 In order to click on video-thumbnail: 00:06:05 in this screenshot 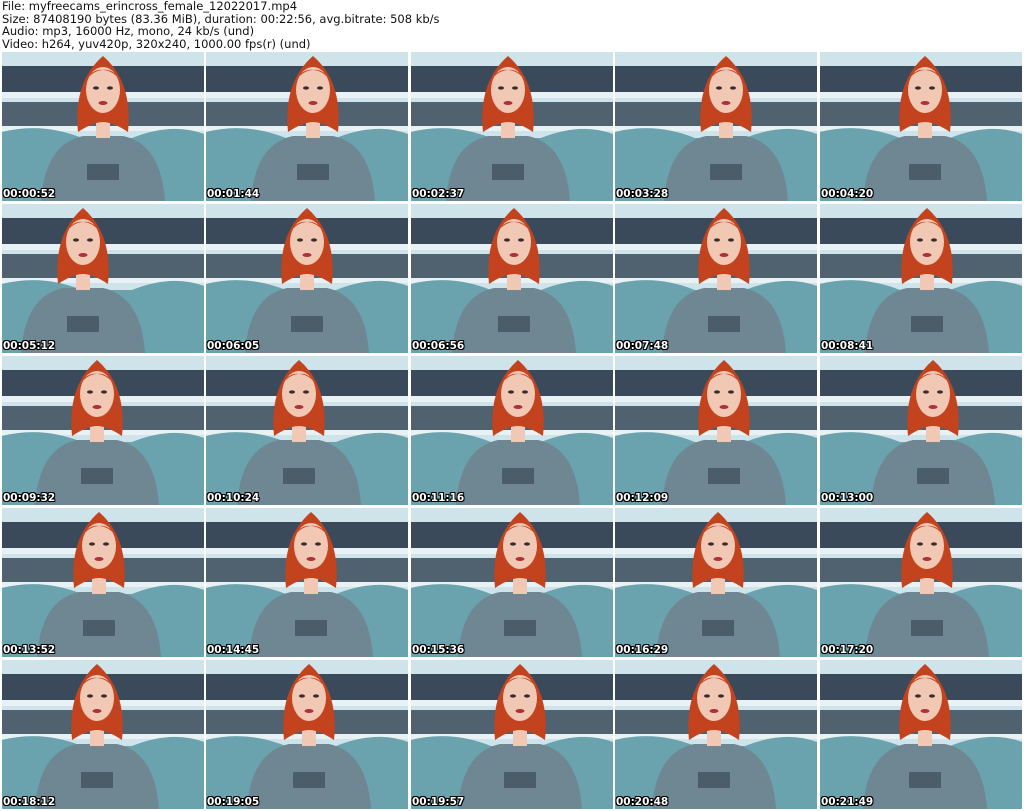, I will do `click(307, 278)`.